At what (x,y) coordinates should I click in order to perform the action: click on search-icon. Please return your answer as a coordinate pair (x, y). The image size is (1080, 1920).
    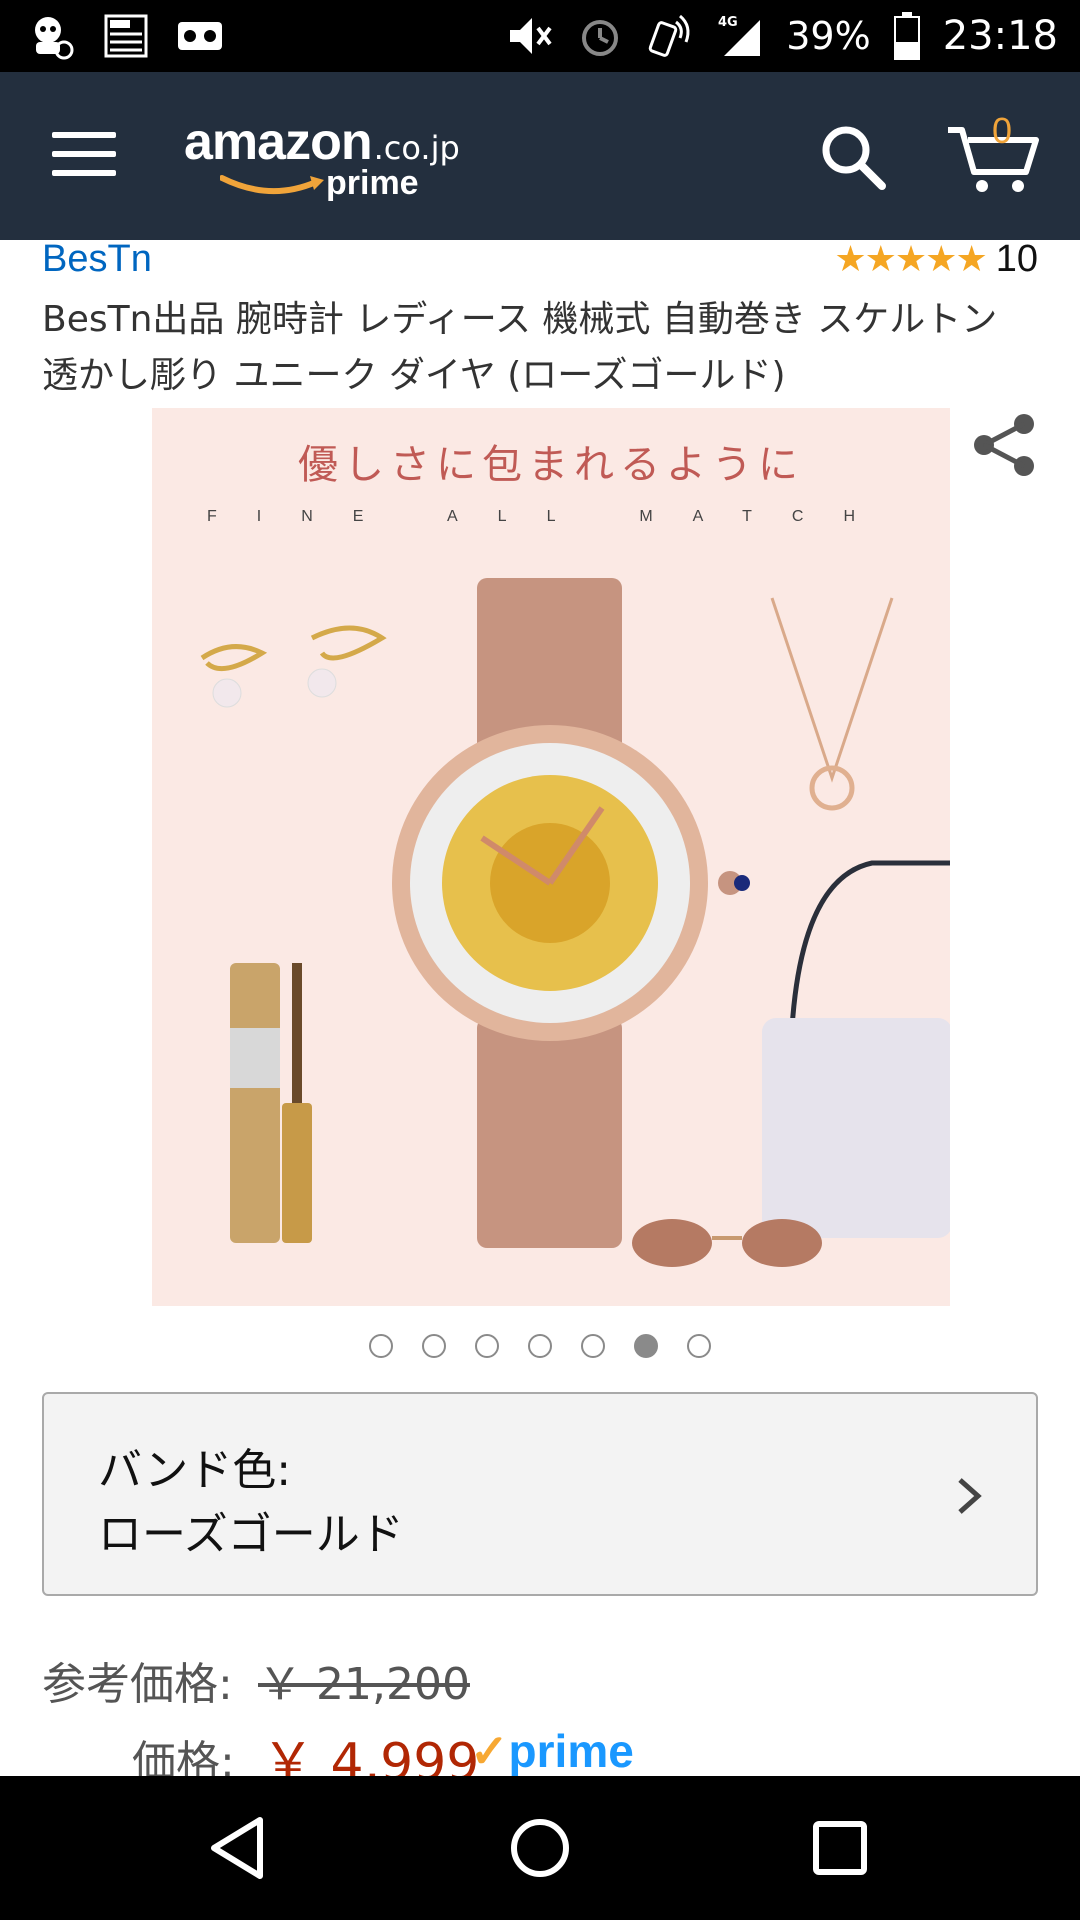
    Looking at the image, I should click on (853, 157).